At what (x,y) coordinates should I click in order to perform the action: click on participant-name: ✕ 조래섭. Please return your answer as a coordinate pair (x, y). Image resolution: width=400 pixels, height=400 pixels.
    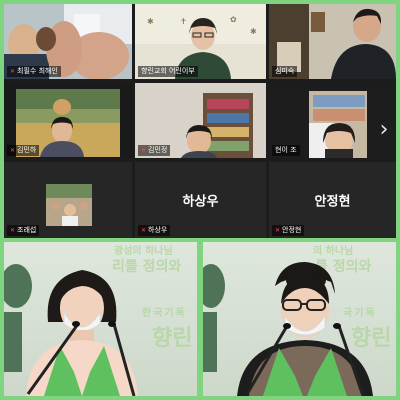
    Looking at the image, I should click on (23, 230).